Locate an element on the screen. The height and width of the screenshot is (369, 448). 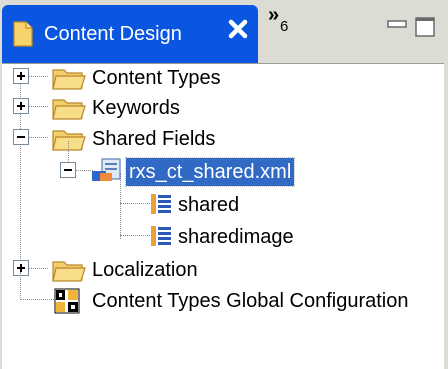
folder-open-icon is located at coordinates (69, 140).